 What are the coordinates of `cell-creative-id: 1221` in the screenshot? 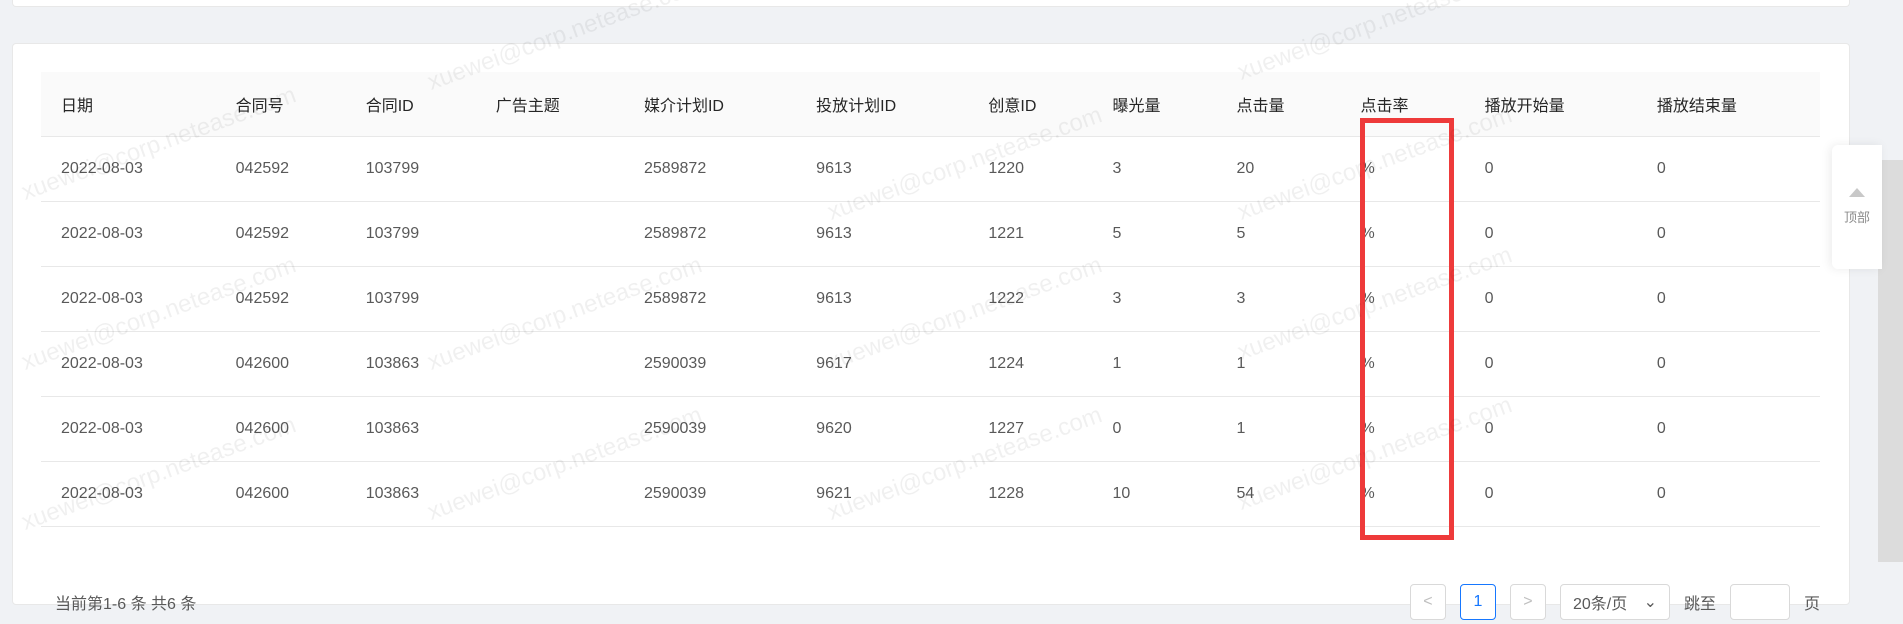 It's located at (1030, 234).